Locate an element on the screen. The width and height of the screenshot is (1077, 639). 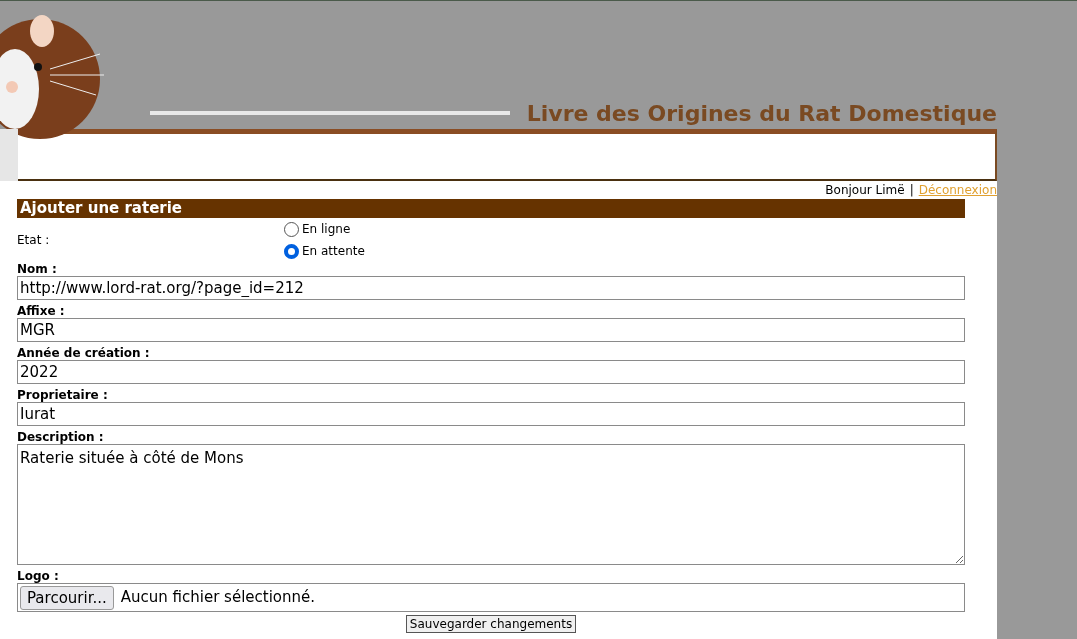
text-field: 2022 is located at coordinates (491, 372).